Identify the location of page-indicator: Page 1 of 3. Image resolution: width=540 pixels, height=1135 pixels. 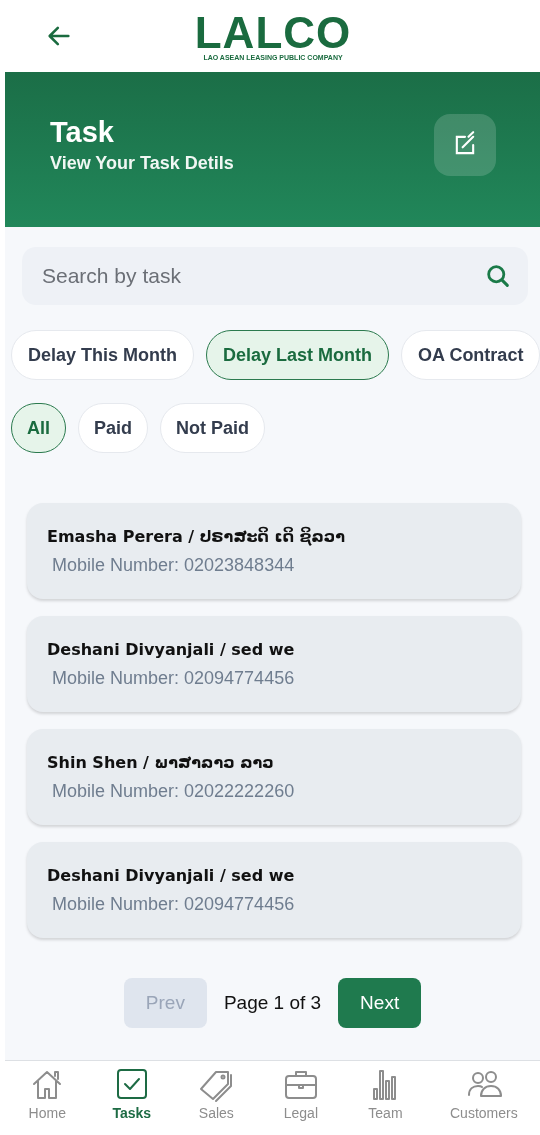
(272, 1003).